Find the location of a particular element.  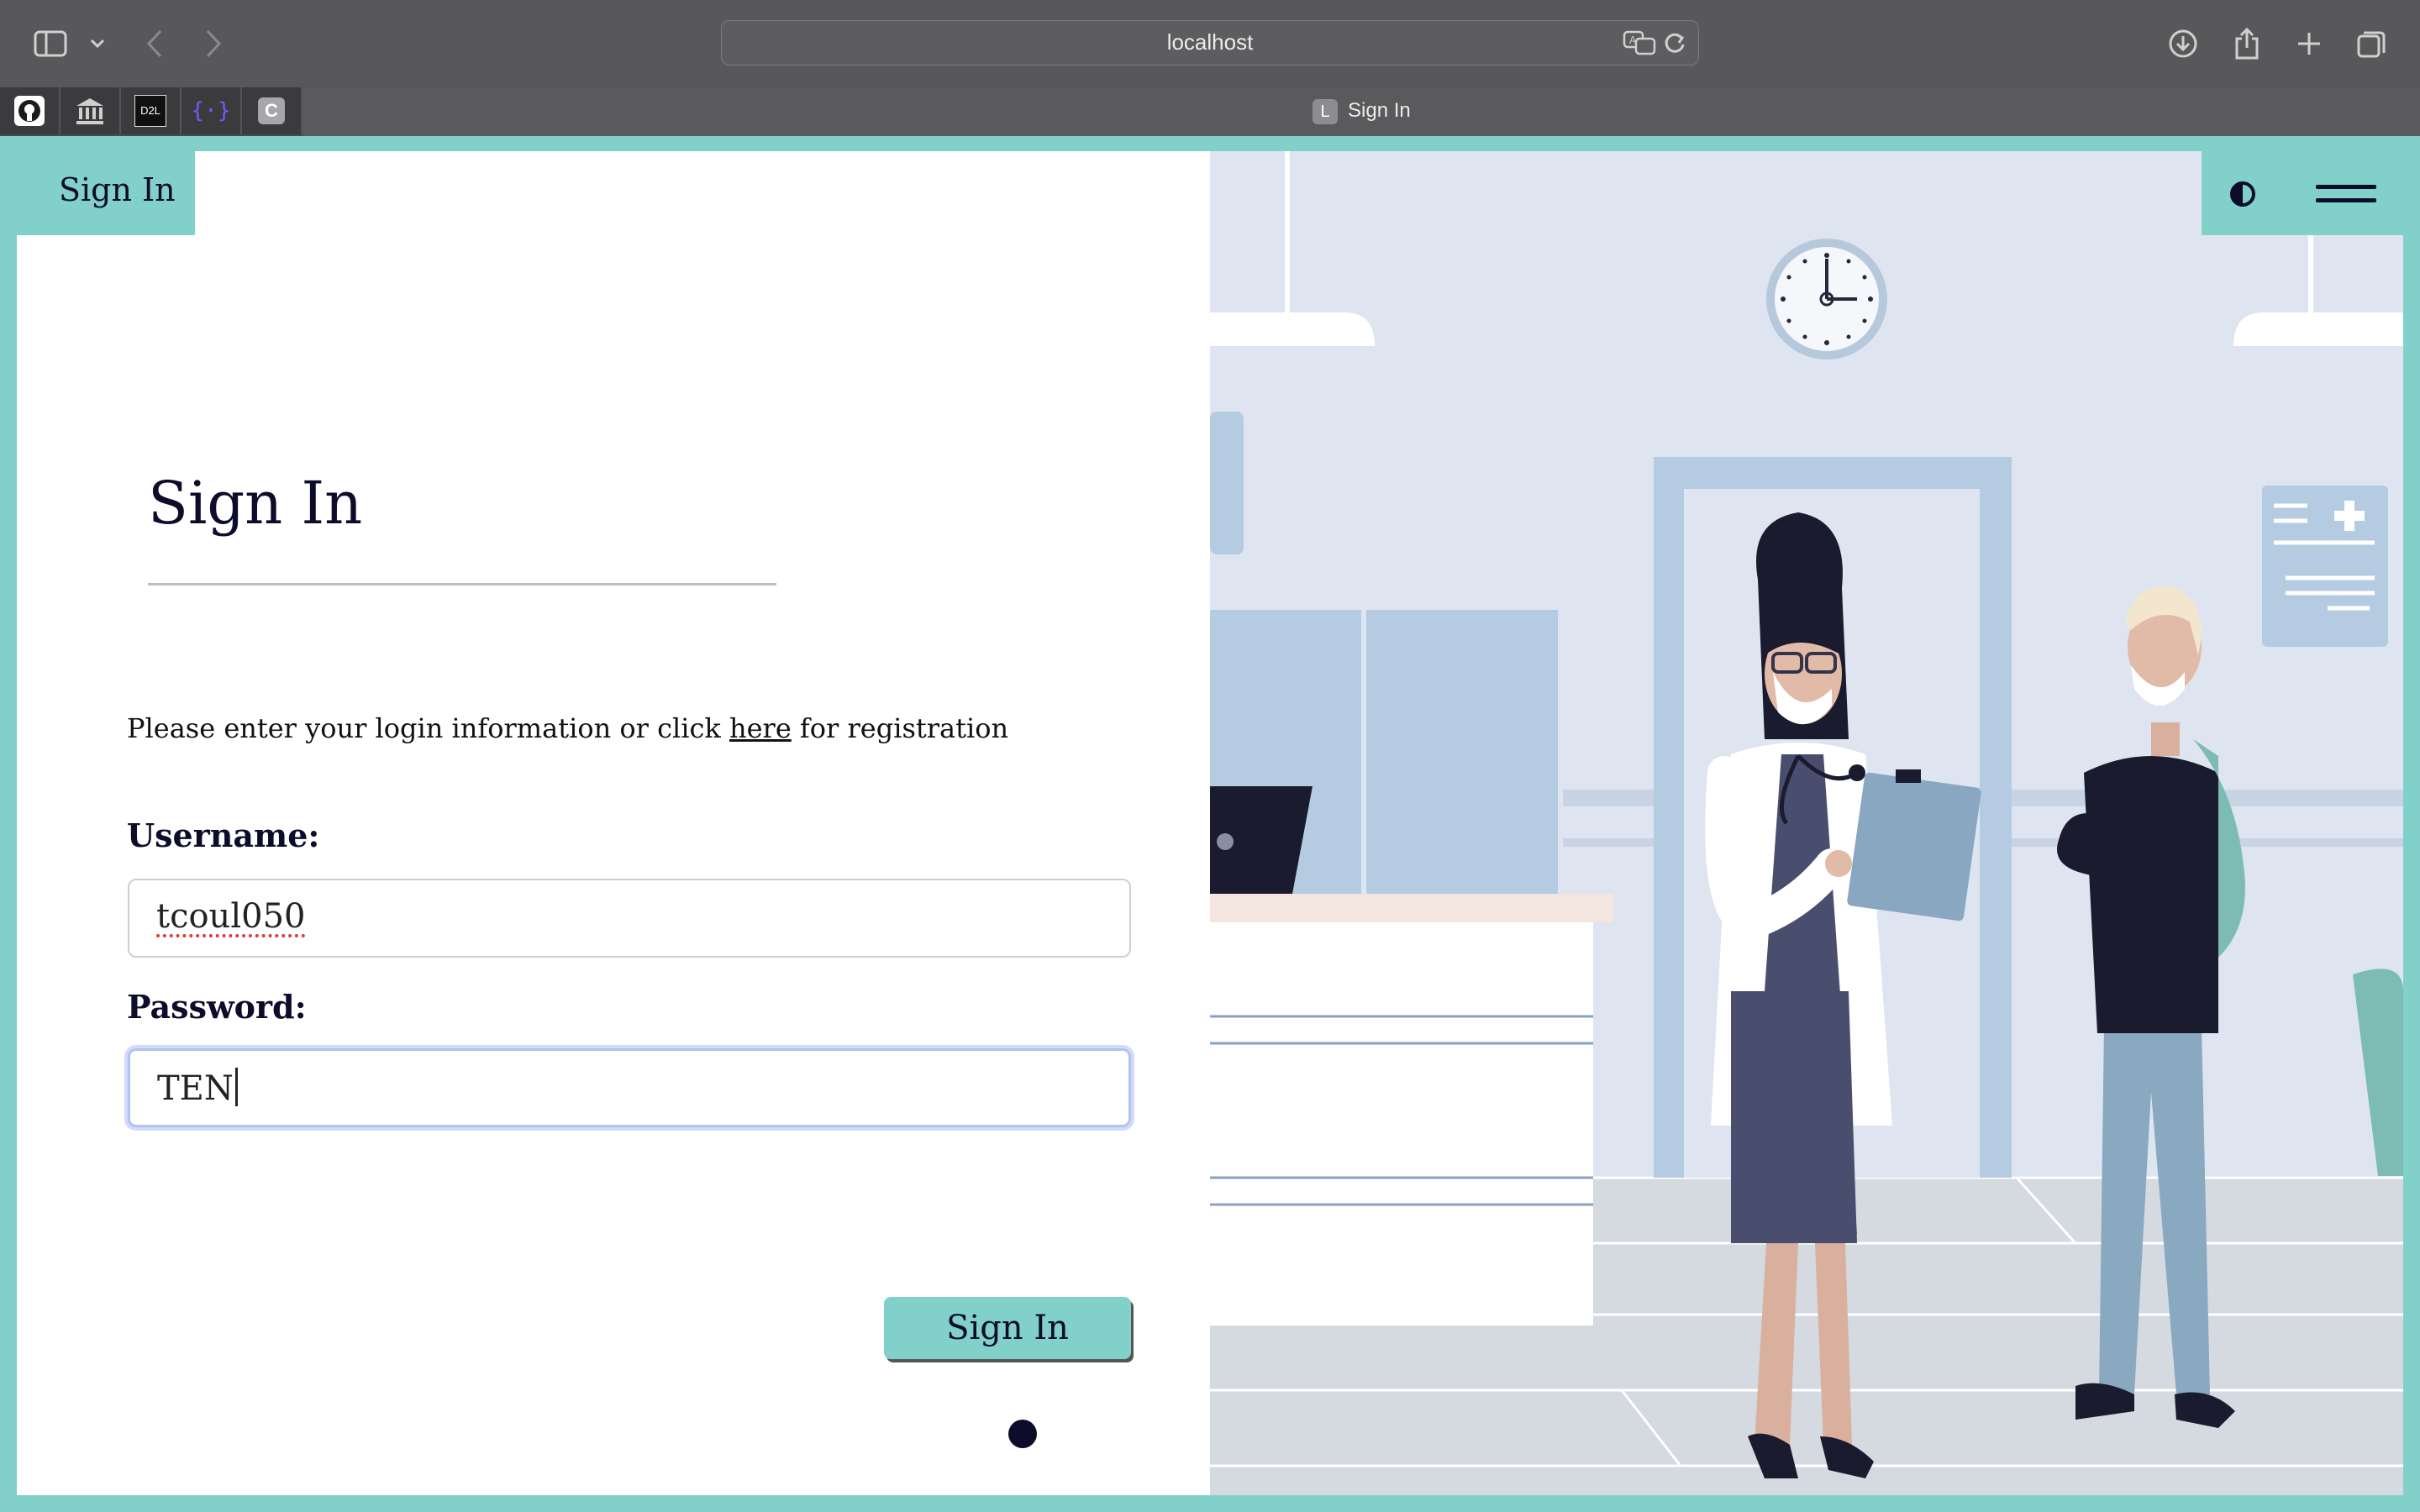

pinned-tab-github is located at coordinates (30, 110).